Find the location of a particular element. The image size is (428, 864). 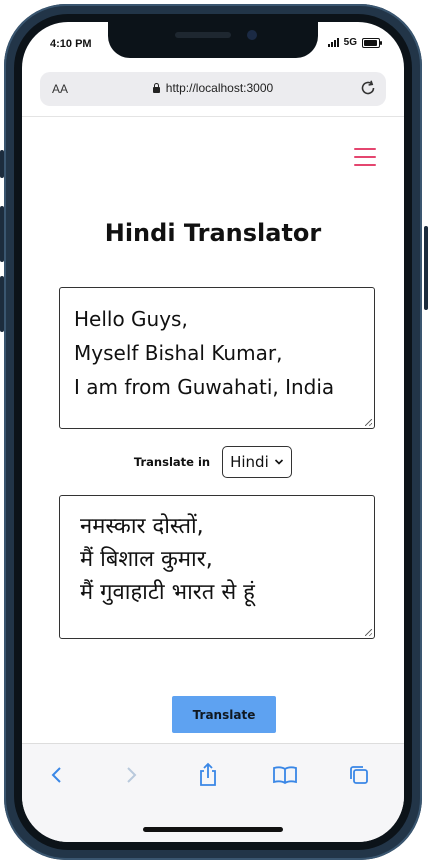

status-bar: 4:10 PM 5G is located at coordinates (213, 44).